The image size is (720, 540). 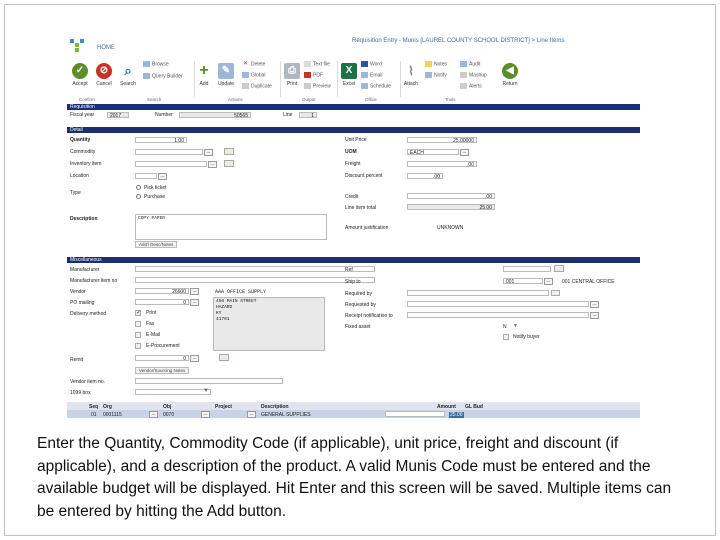 What do you see at coordinates (112, 415) in the screenshot?
I see `row-org: 0001115` at bounding box center [112, 415].